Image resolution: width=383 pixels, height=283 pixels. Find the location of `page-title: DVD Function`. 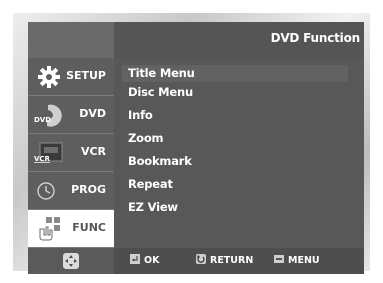

page-title: DVD Function is located at coordinates (315, 38).